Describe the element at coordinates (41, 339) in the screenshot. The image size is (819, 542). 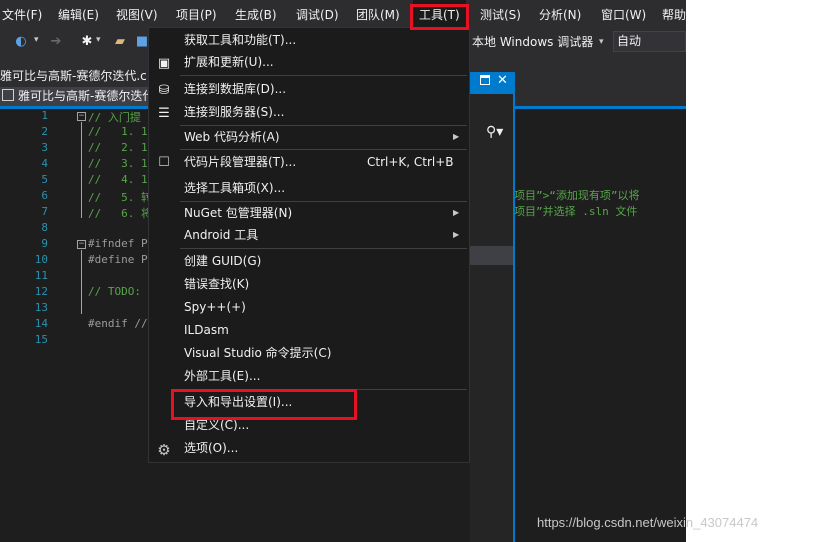
I see `line-number: 15` at that location.